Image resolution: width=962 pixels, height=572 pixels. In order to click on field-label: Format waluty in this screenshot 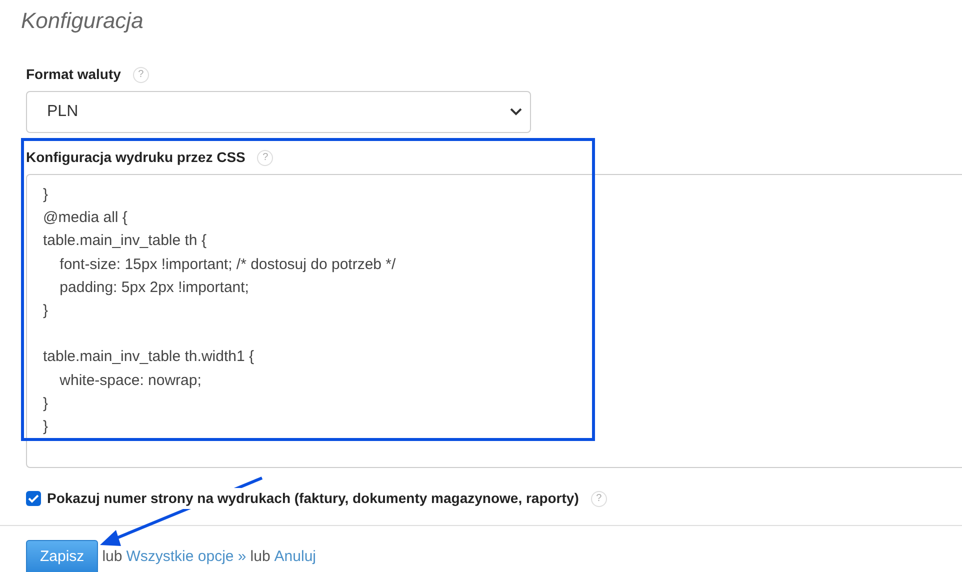, I will do `click(73, 74)`.